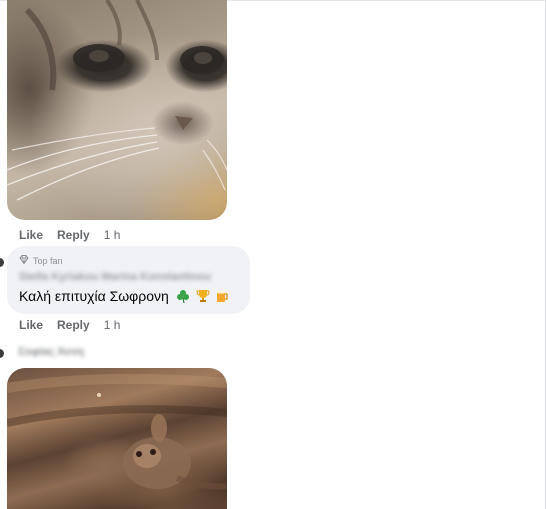 This screenshot has width=546, height=509. What do you see at coordinates (24, 260) in the screenshot?
I see `diamond-icon` at bounding box center [24, 260].